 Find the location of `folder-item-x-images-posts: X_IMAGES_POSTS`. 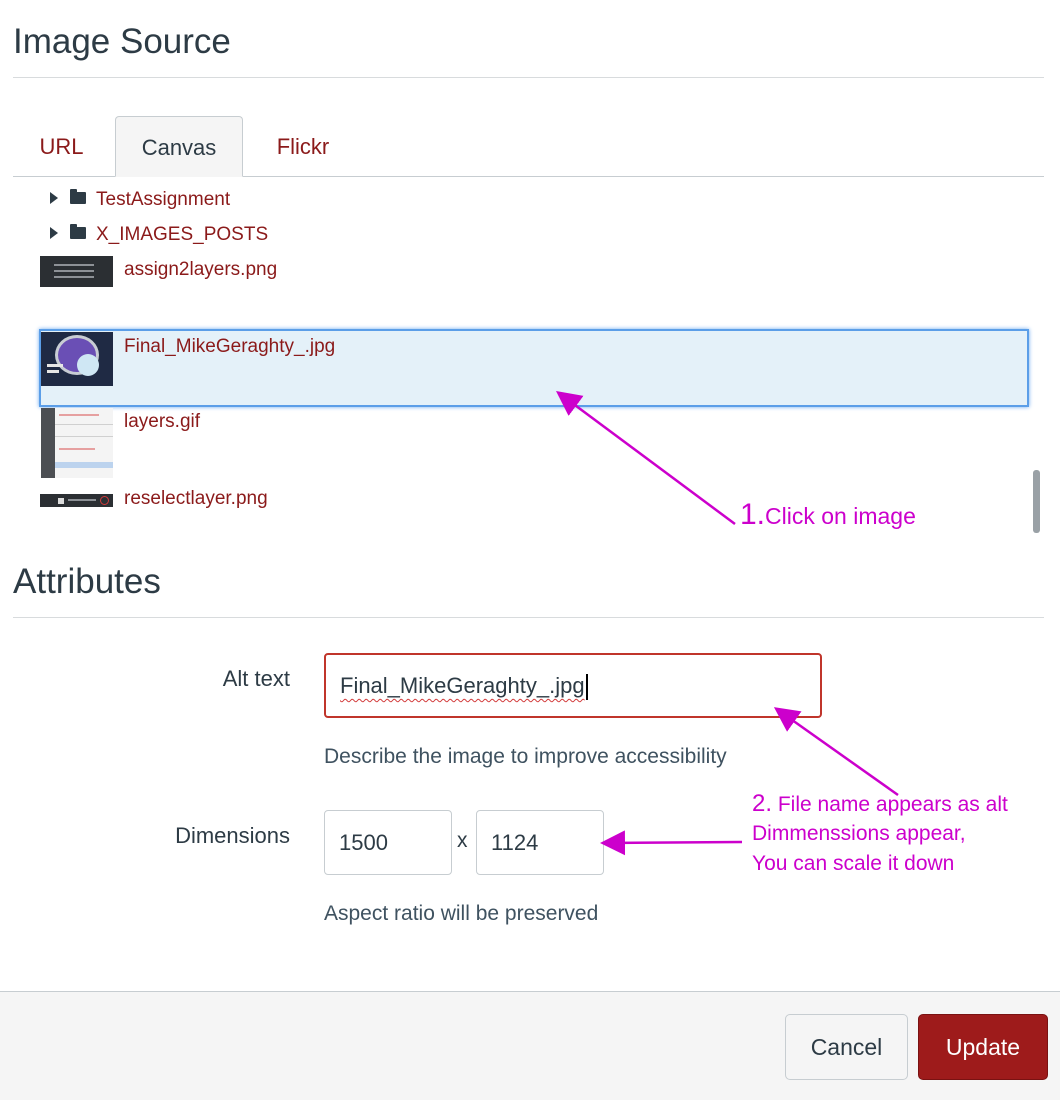

folder-item-x-images-posts: X_IMAGES_POSTS is located at coordinates (200, 236).